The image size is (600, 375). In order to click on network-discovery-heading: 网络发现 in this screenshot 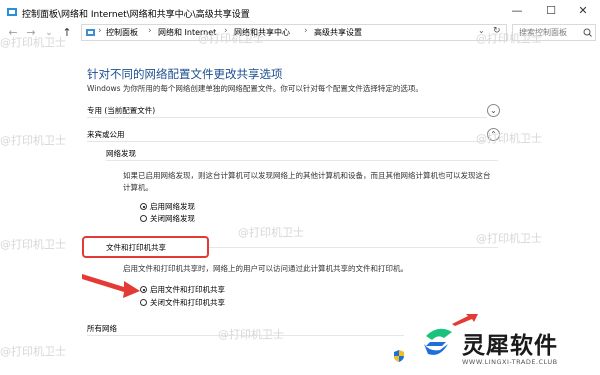, I will do `click(121, 153)`.